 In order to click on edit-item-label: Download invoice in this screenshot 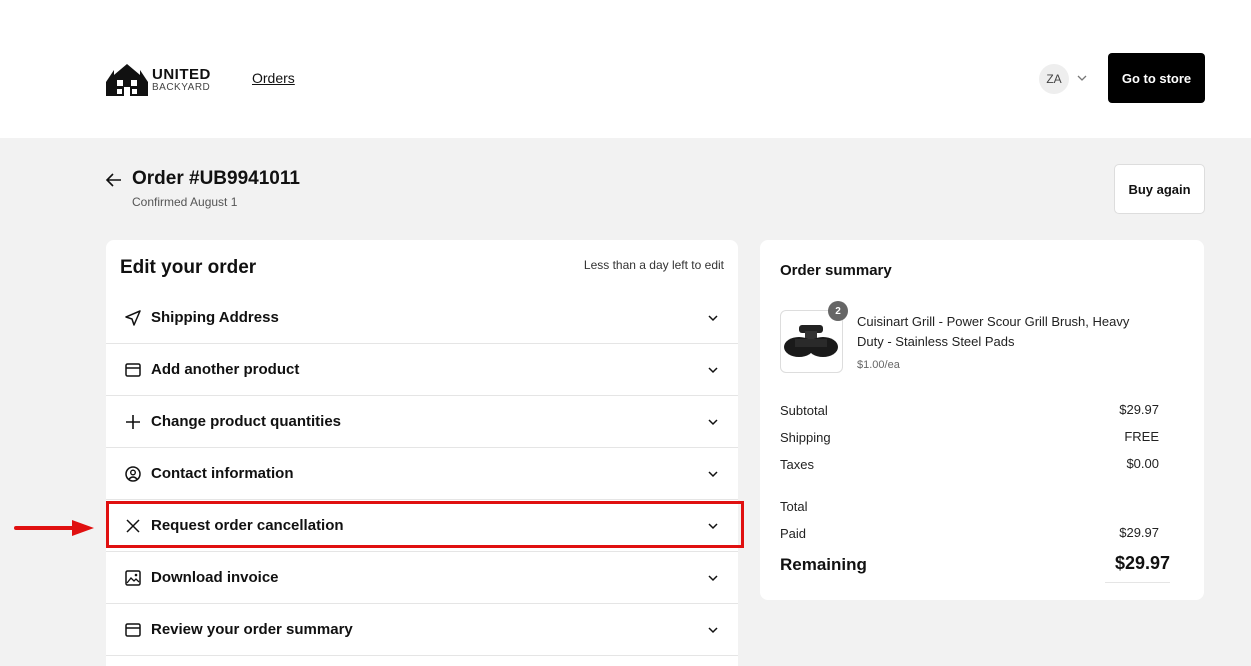, I will do `click(215, 577)`.